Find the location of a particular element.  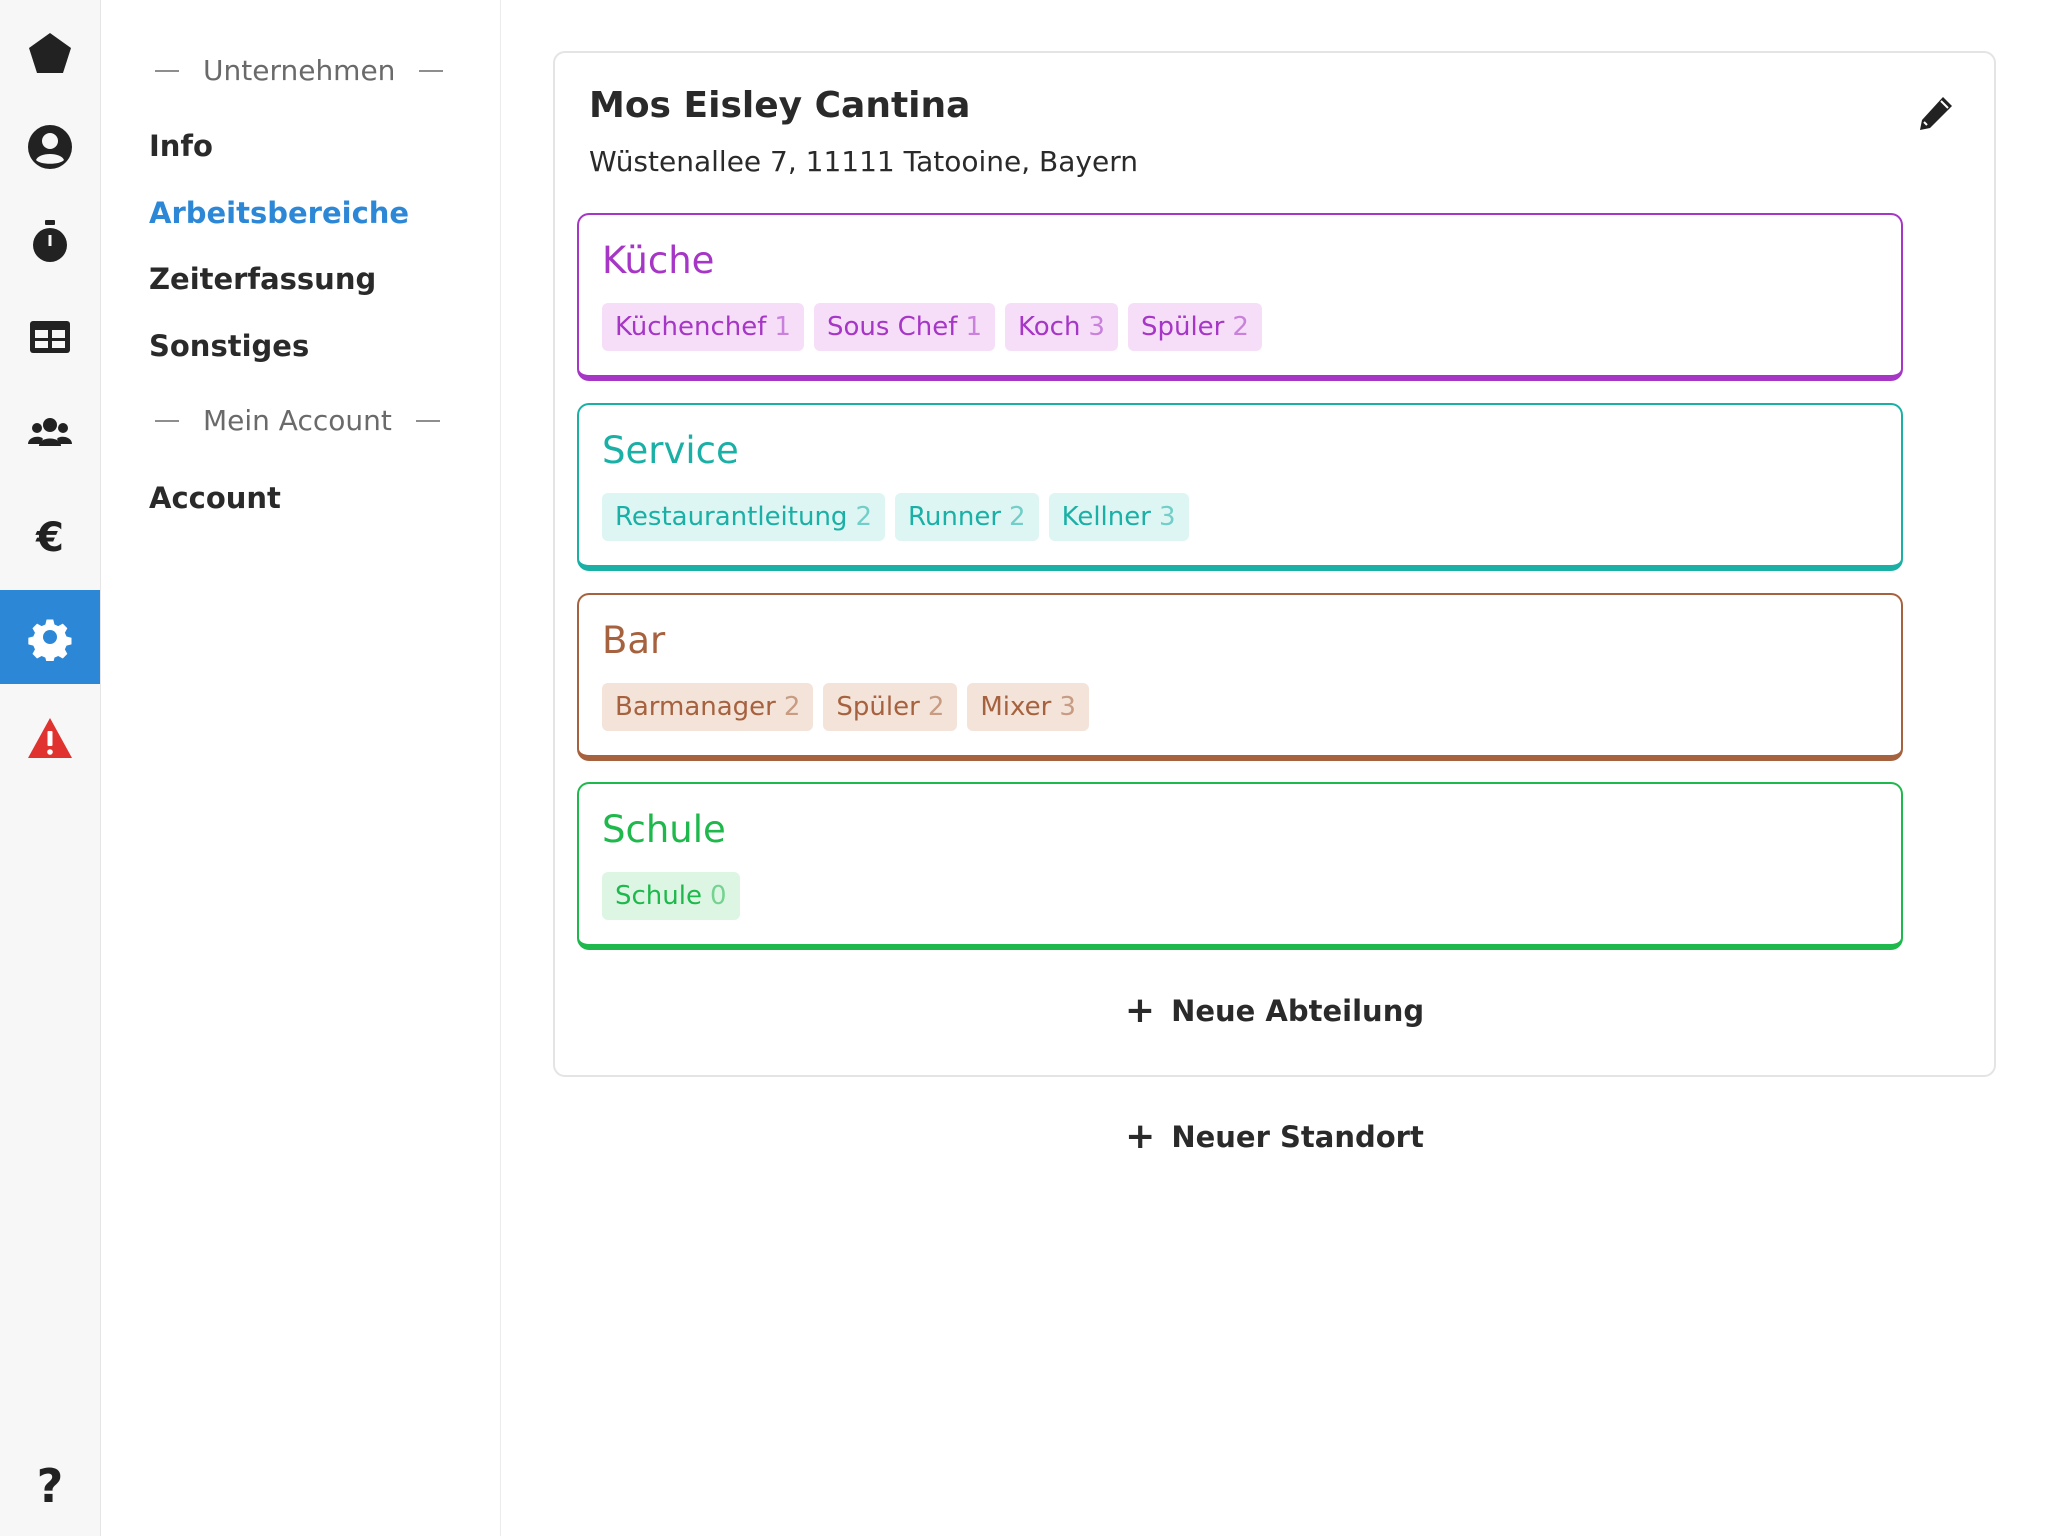

users-icon is located at coordinates (50, 432).